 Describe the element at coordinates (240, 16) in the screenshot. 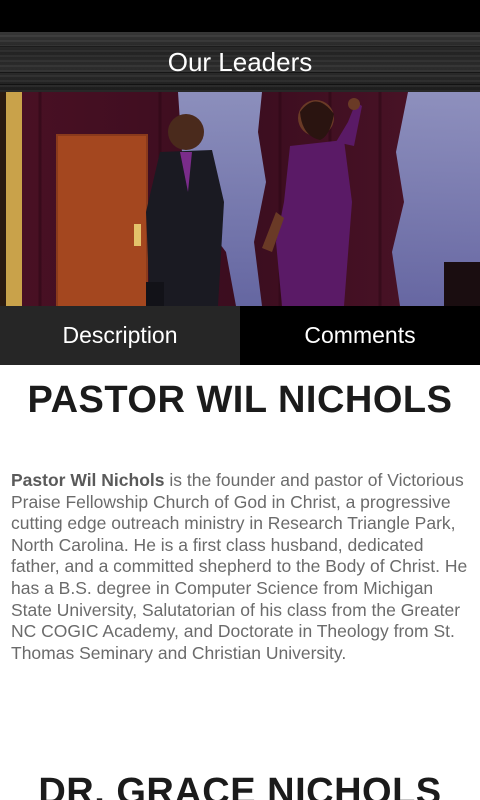

I see `status-bar` at that location.